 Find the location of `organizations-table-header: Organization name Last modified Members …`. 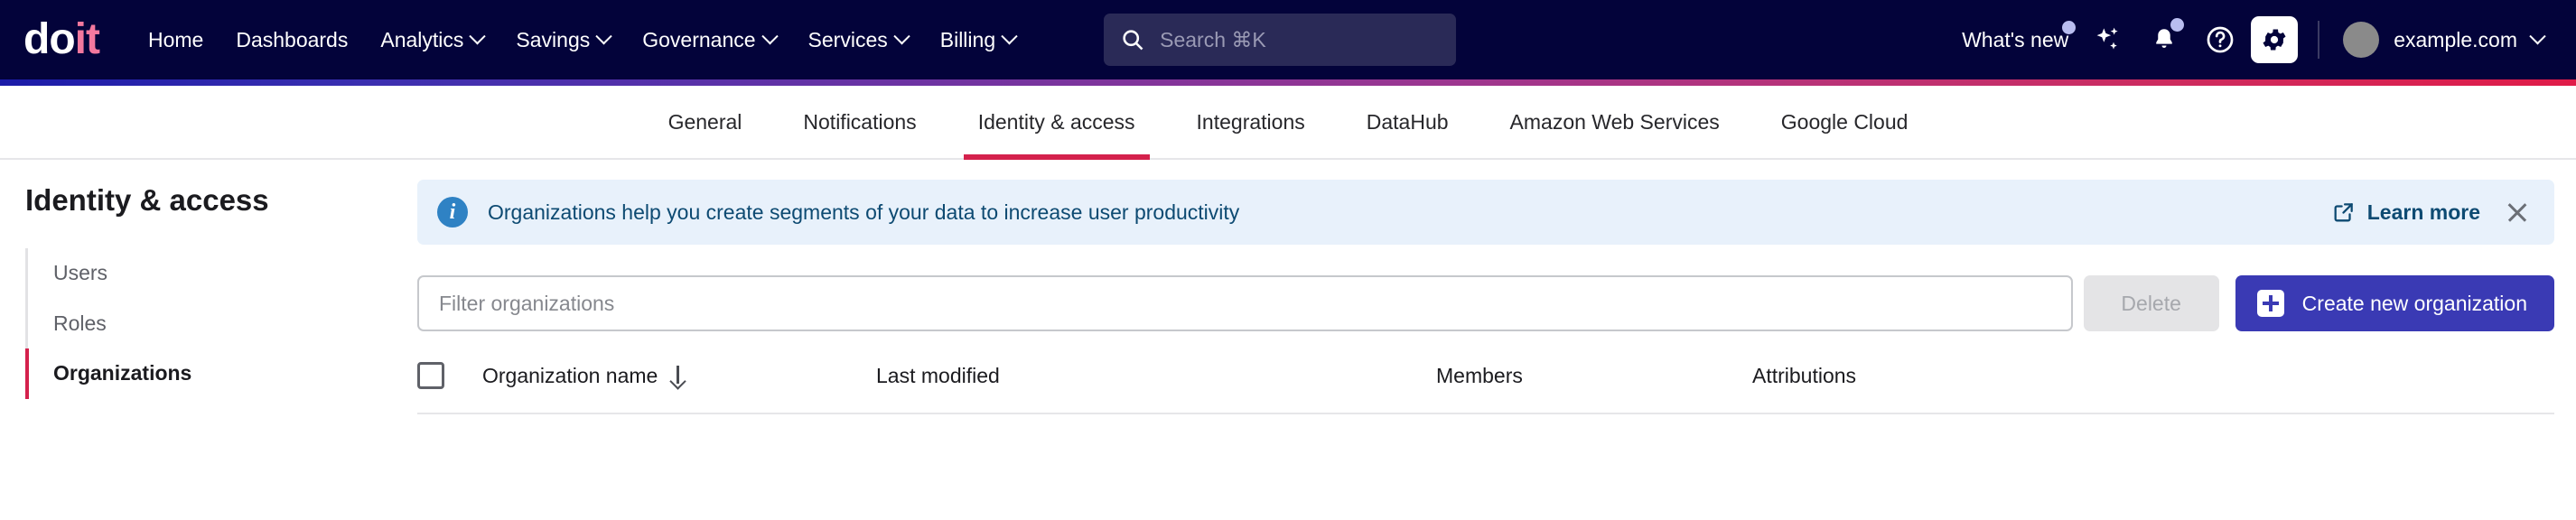

organizations-table-header: Organization name Last modified Members … is located at coordinates (1485, 388).